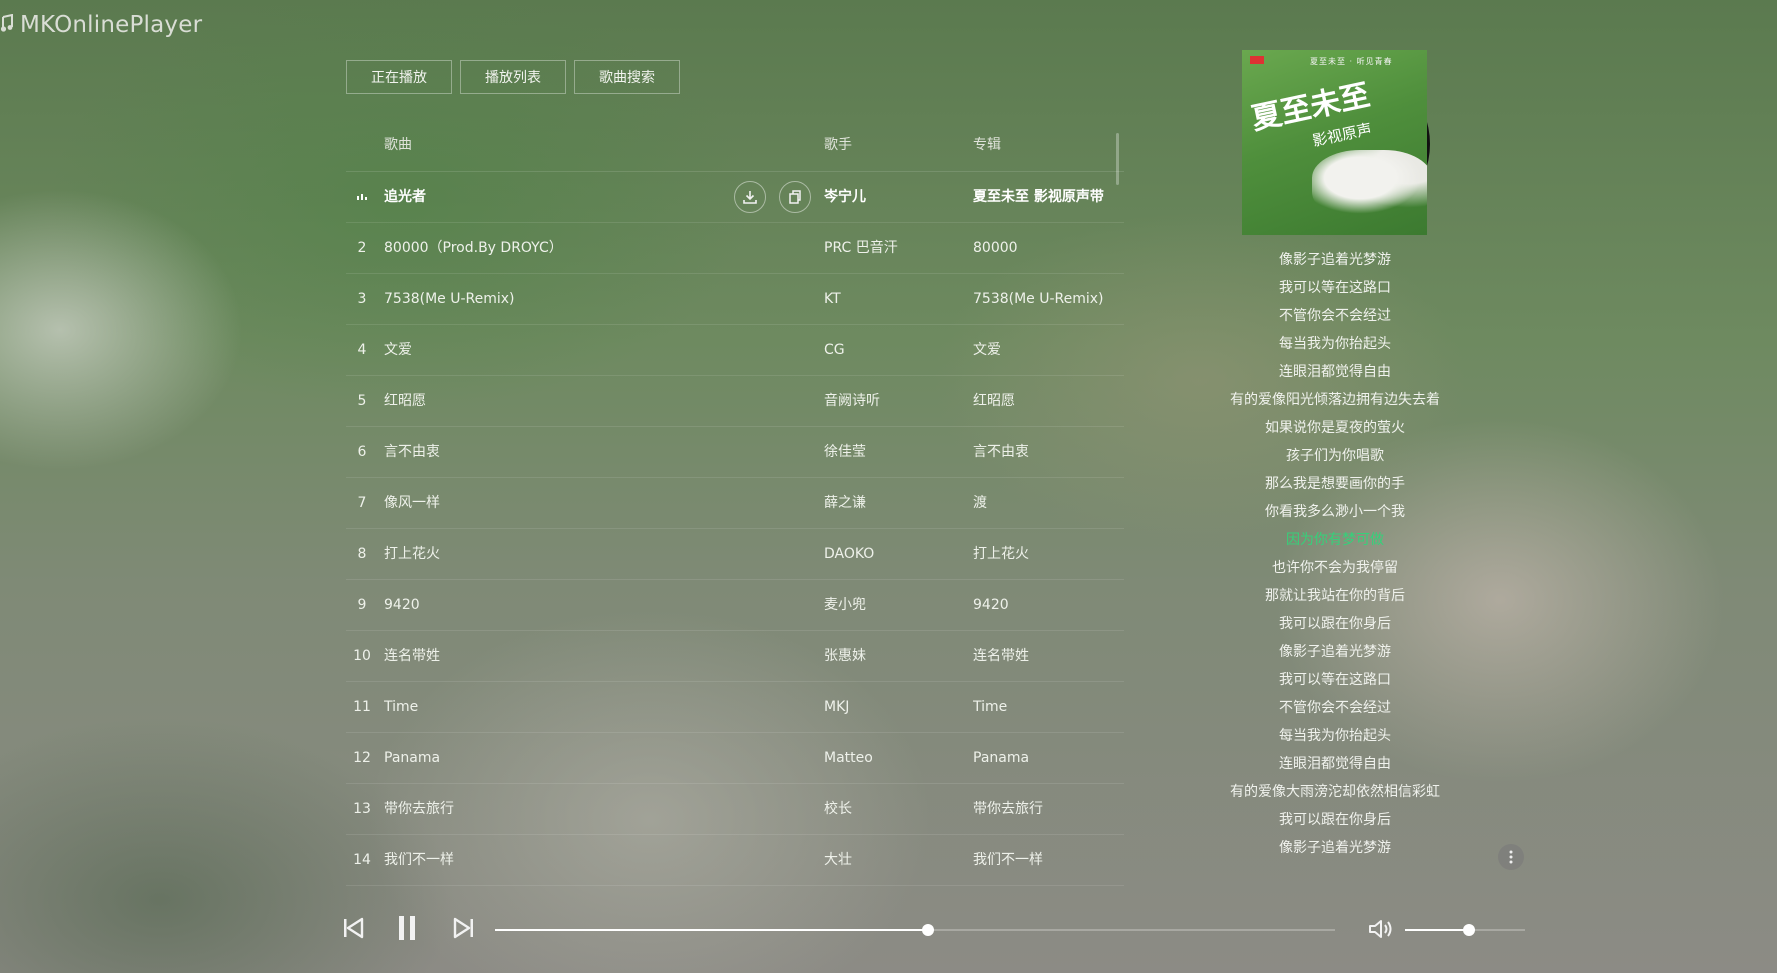 This screenshot has height=973, width=1777. I want to click on song-artist: CG, so click(894, 350).